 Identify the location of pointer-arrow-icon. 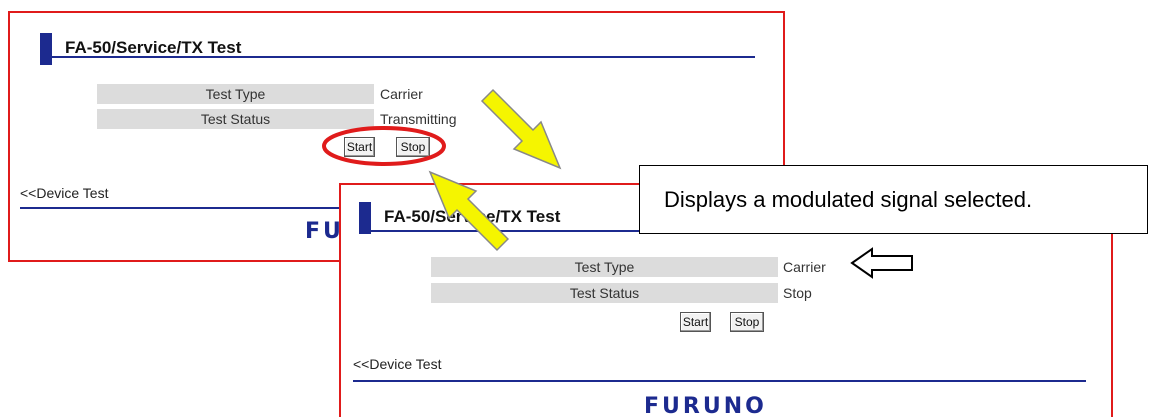
(881, 263).